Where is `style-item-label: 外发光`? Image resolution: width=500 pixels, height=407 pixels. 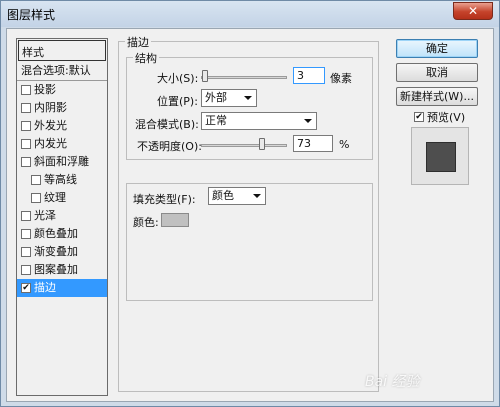
style-item-label: 外发光 is located at coordinates (50, 125).